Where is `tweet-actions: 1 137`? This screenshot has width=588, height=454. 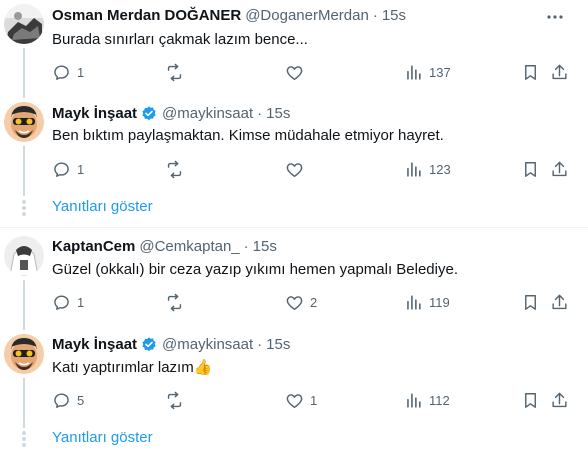 tweet-actions: 1 137 is located at coordinates (312, 72).